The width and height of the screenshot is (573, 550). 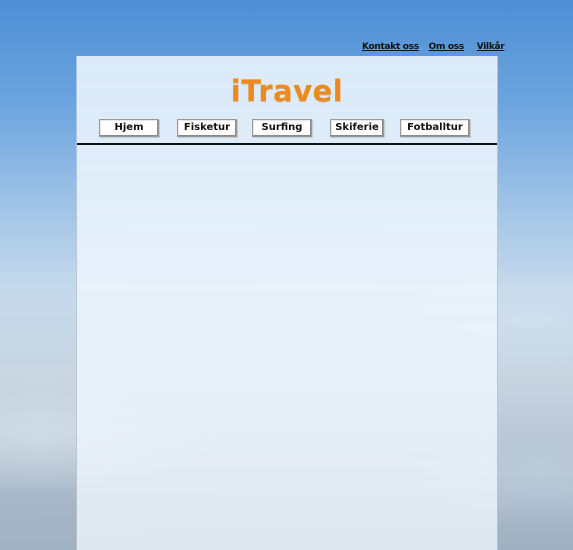 What do you see at coordinates (491, 47) in the screenshot?
I see `terms-link: Vilkår` at bounding box center [491, 47].